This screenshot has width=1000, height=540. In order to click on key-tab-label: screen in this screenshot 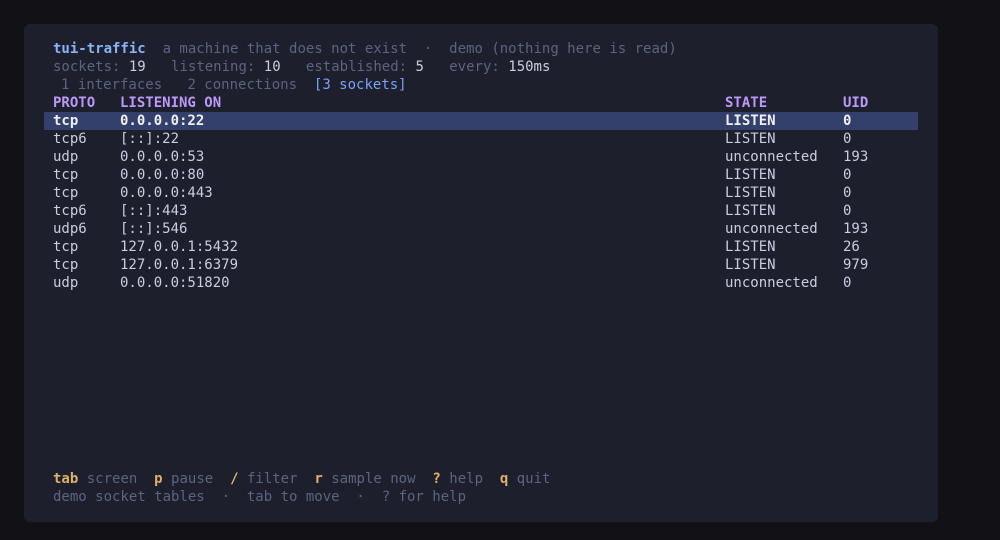, I will do `click(112, 479)`.